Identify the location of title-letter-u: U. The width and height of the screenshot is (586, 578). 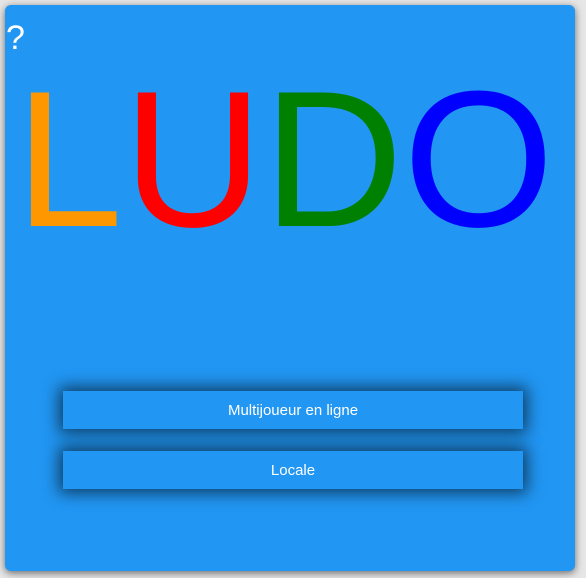
(193, 159).